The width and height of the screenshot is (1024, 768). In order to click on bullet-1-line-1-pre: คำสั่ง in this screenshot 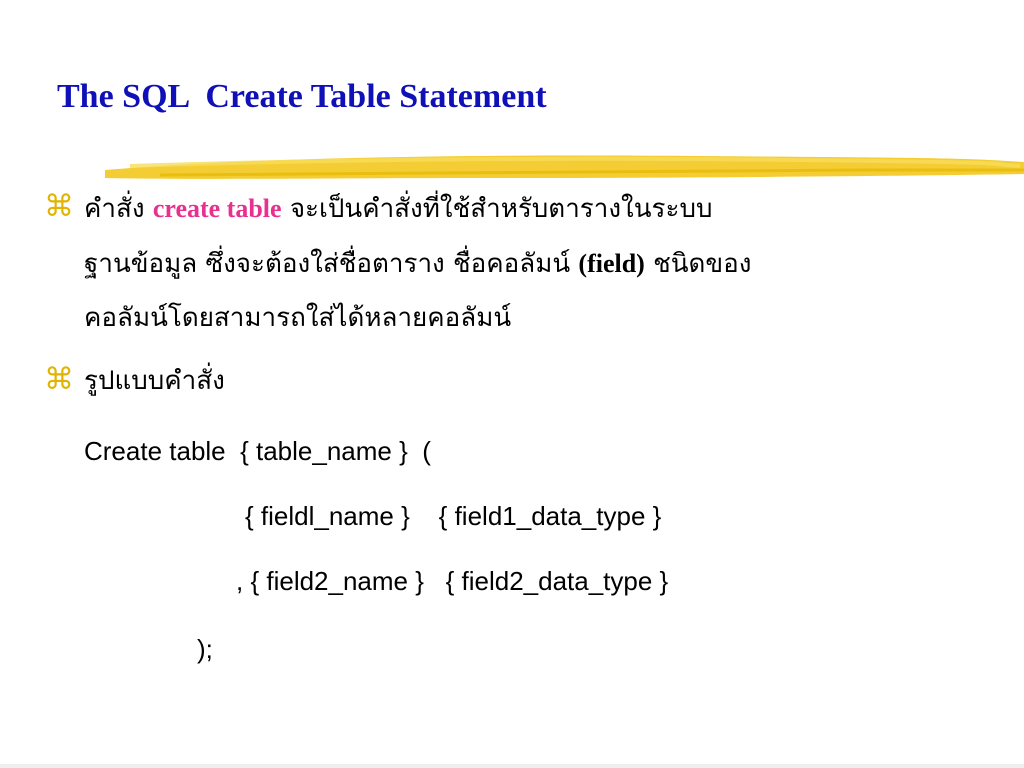, I will do `click(118, 209)`.